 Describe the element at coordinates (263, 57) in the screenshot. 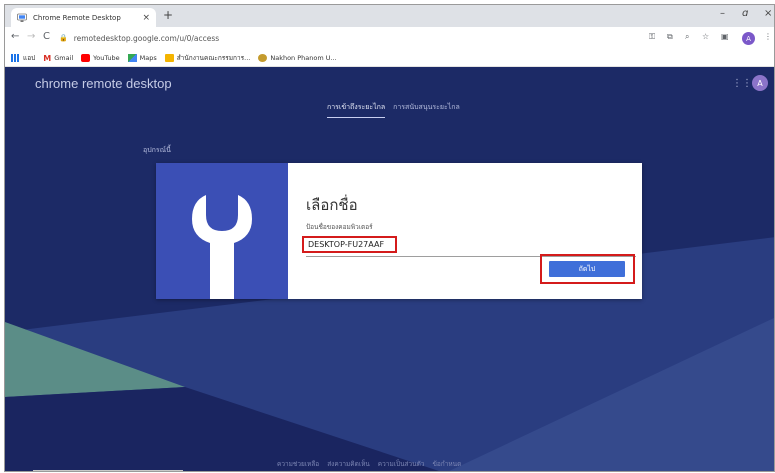

I see `university-icon` at that location.